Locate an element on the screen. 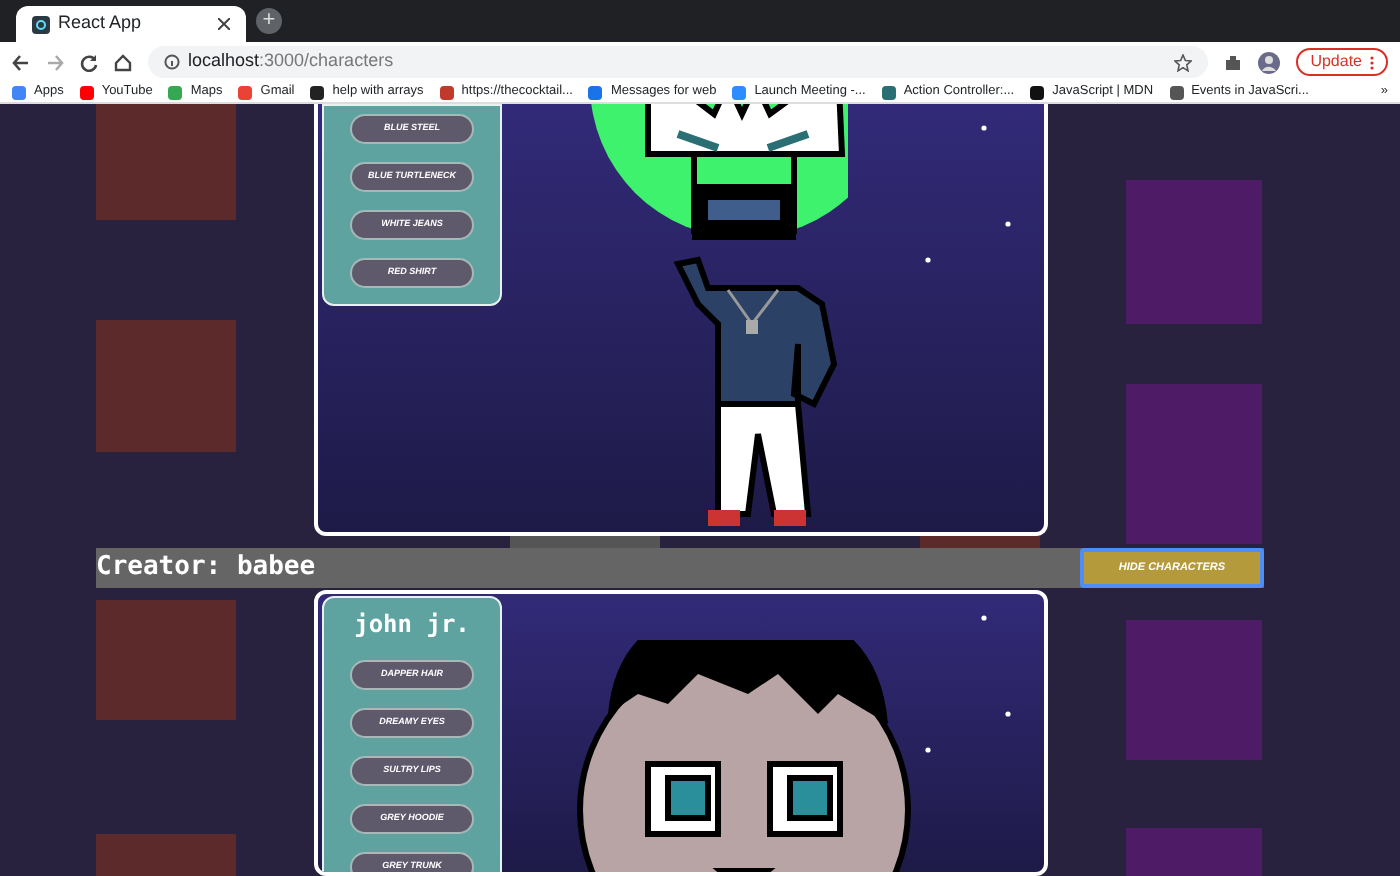 The height and width of the screenshot is (876, 1400). avatar-icon is located at coordinates (1269, 62).